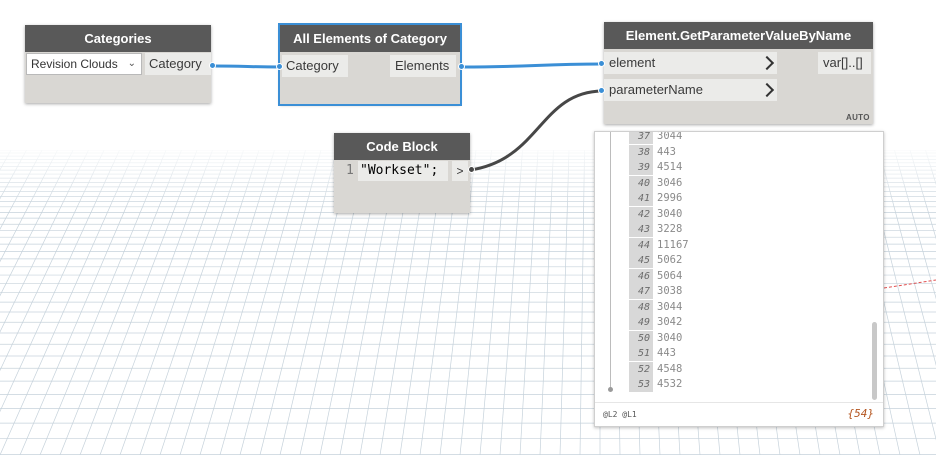 The image size is (936, 455). I want to click on code-line-number: 1, so click(350, 170).